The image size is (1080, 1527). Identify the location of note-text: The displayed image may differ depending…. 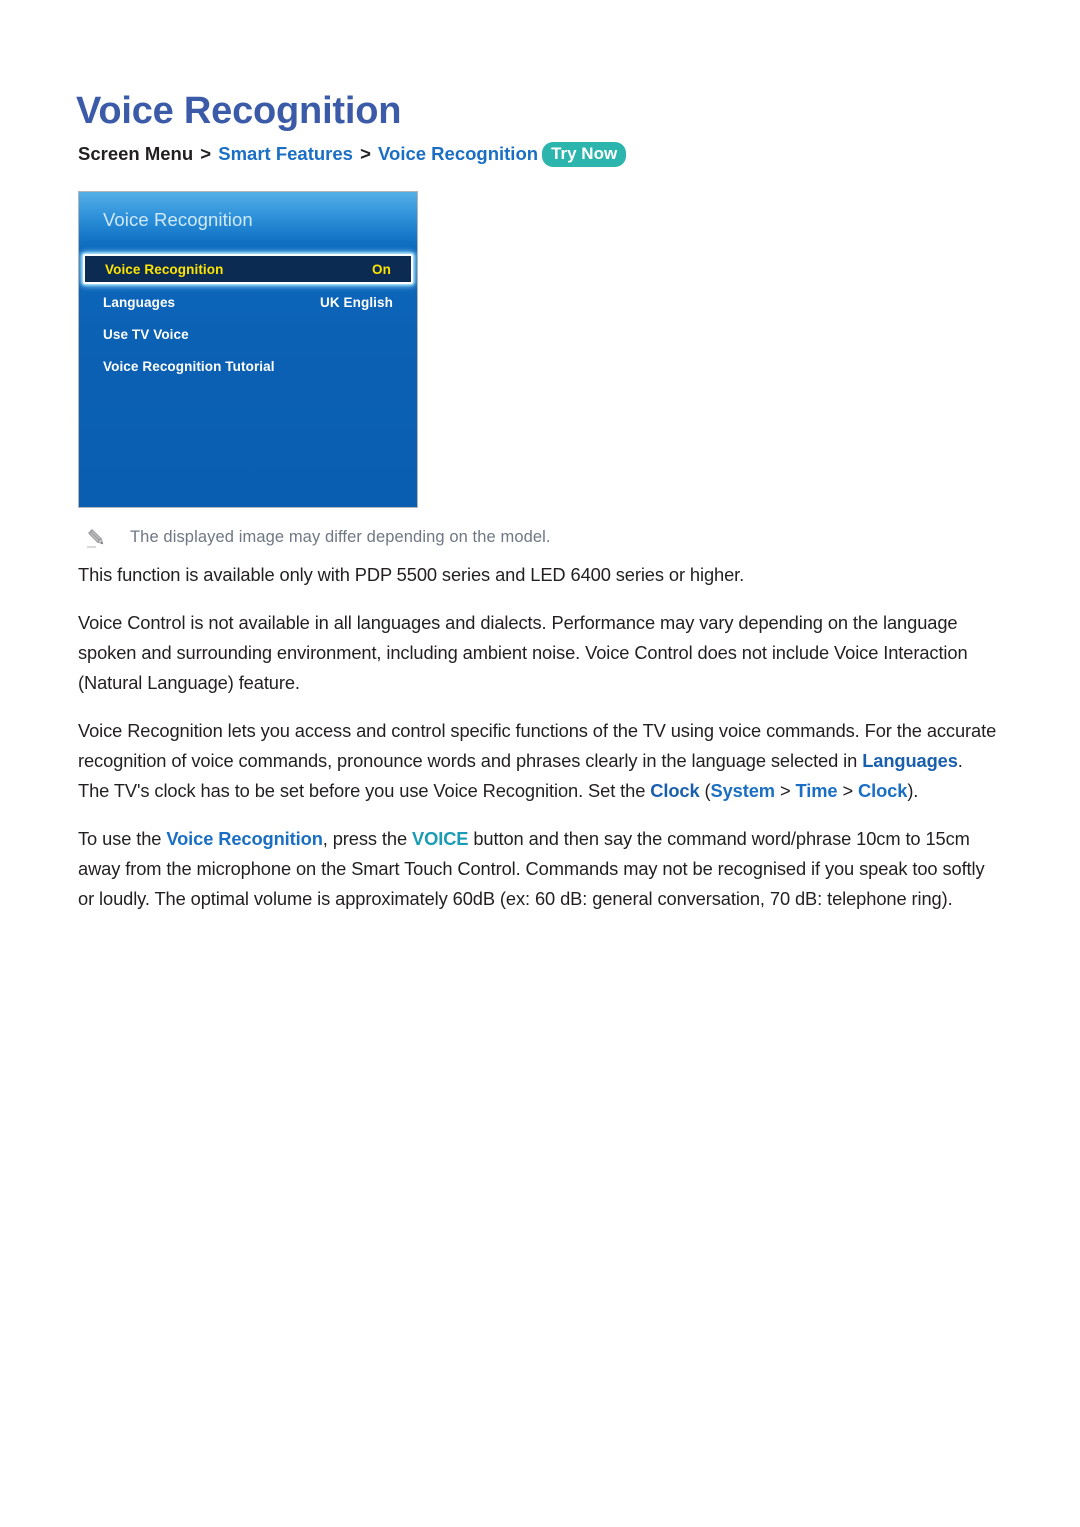
(340, 537).